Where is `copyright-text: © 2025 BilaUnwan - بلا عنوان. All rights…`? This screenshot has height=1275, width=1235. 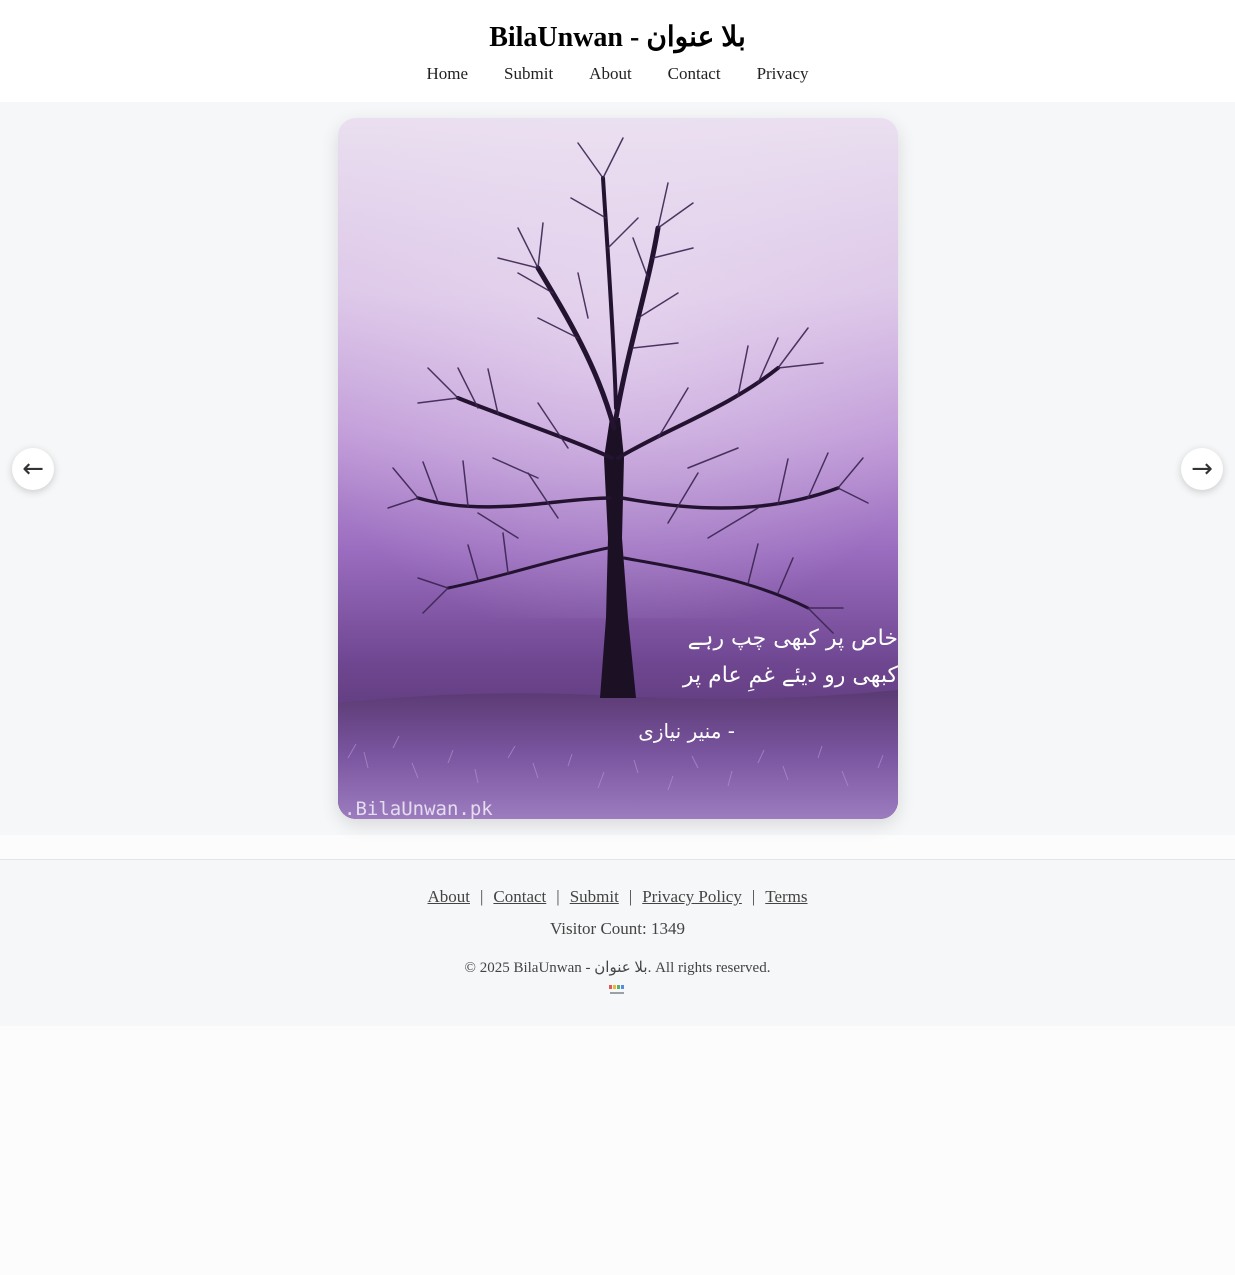 copyright-text: © 2025 BilaUnwan - بلا عنوان. All rights… is located at coordinates (617, 968).